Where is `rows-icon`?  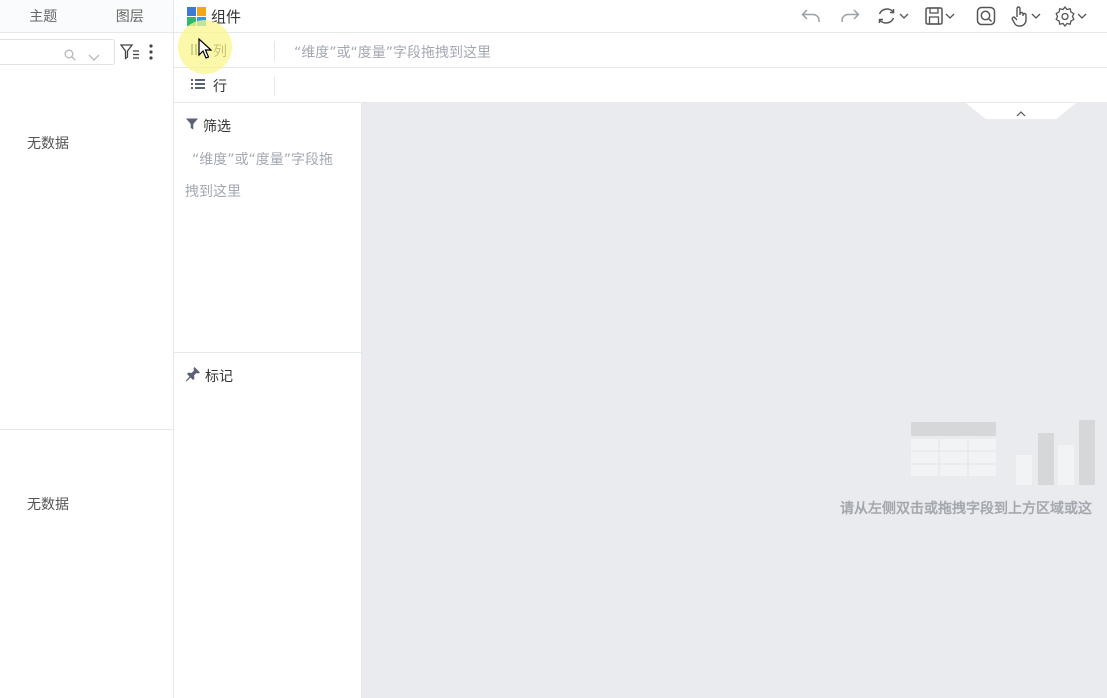
rows-icon is located at coordinates (198, 86).